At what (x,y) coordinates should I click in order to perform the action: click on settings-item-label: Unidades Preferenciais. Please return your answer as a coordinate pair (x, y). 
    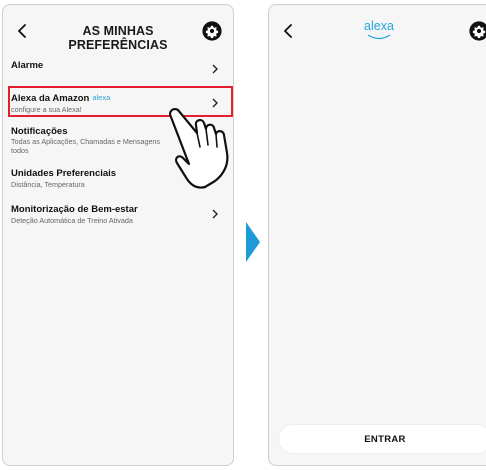
    Looking at the image, I should click on (64, 173).